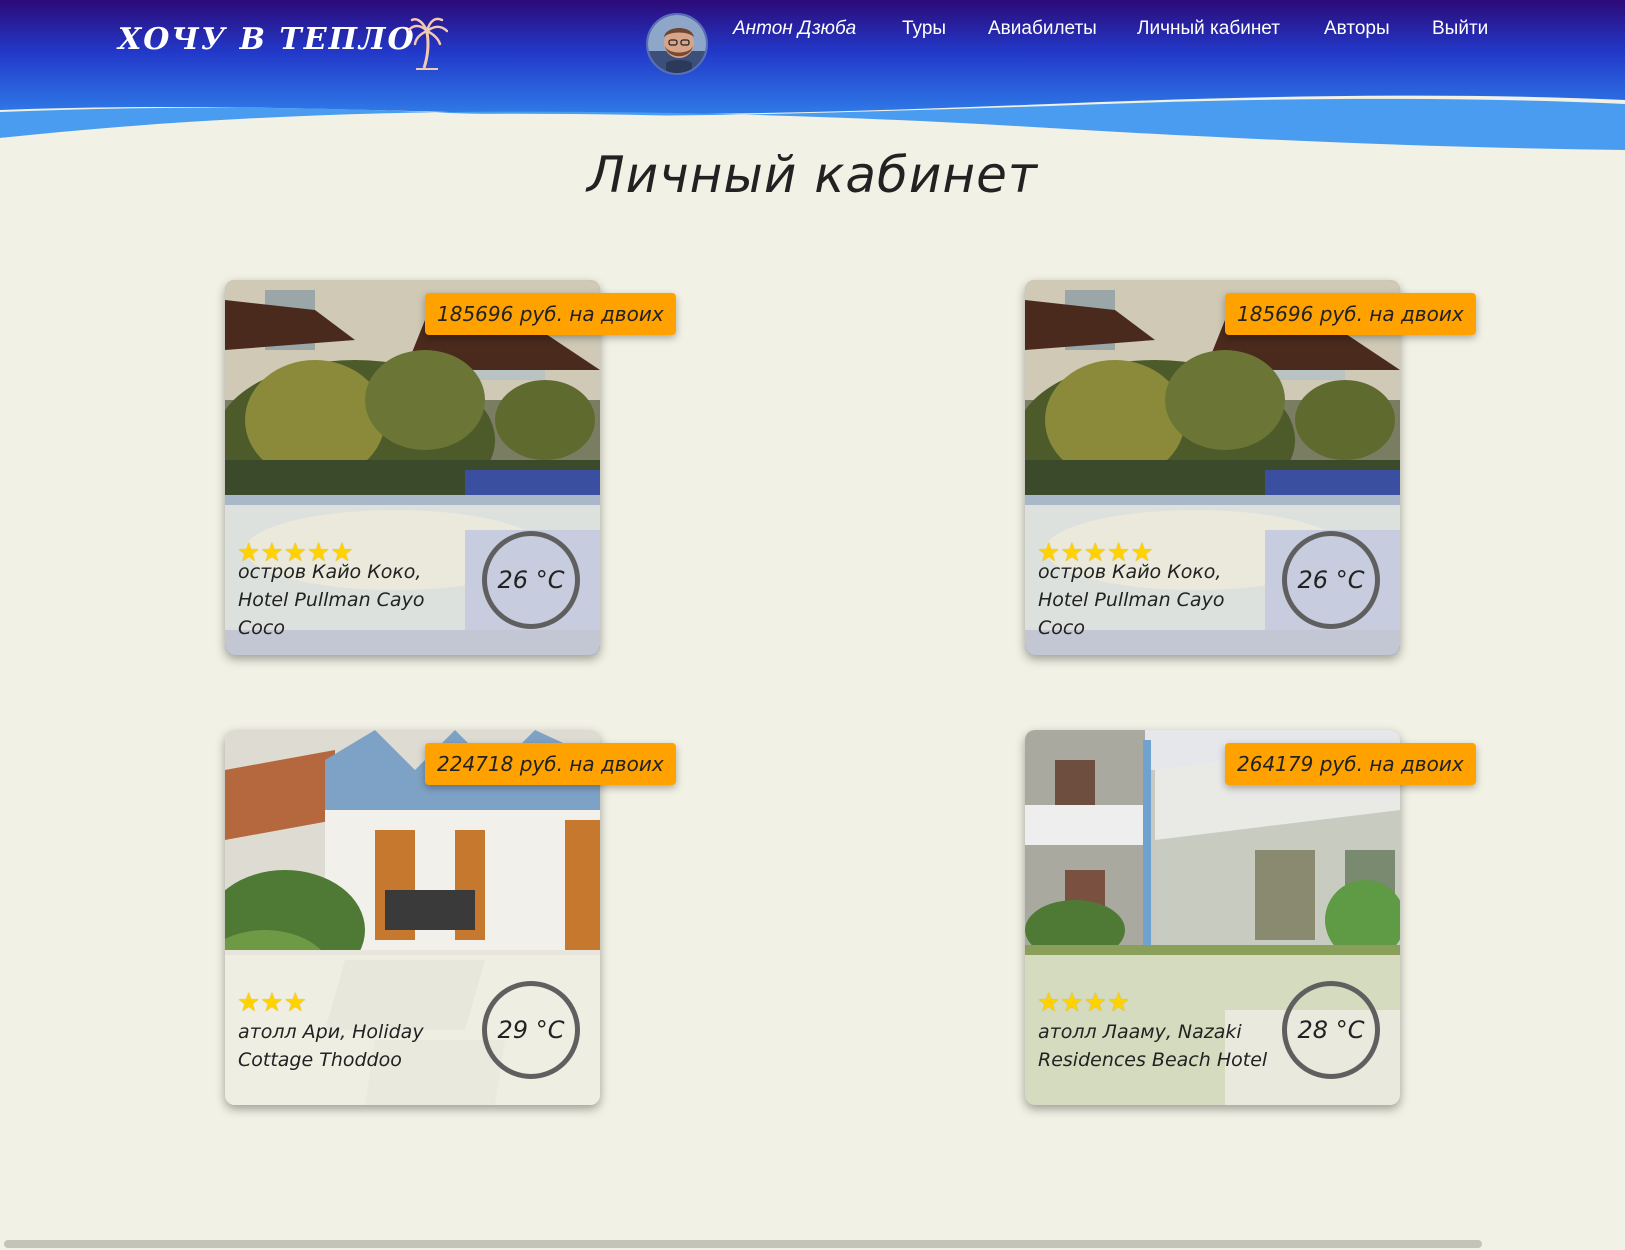  Describe the element at coordinates (353, 1046) in the screenshot. I see `hotel-name: атолл Ари, Holiday Cottage Thoddoo` at that location.